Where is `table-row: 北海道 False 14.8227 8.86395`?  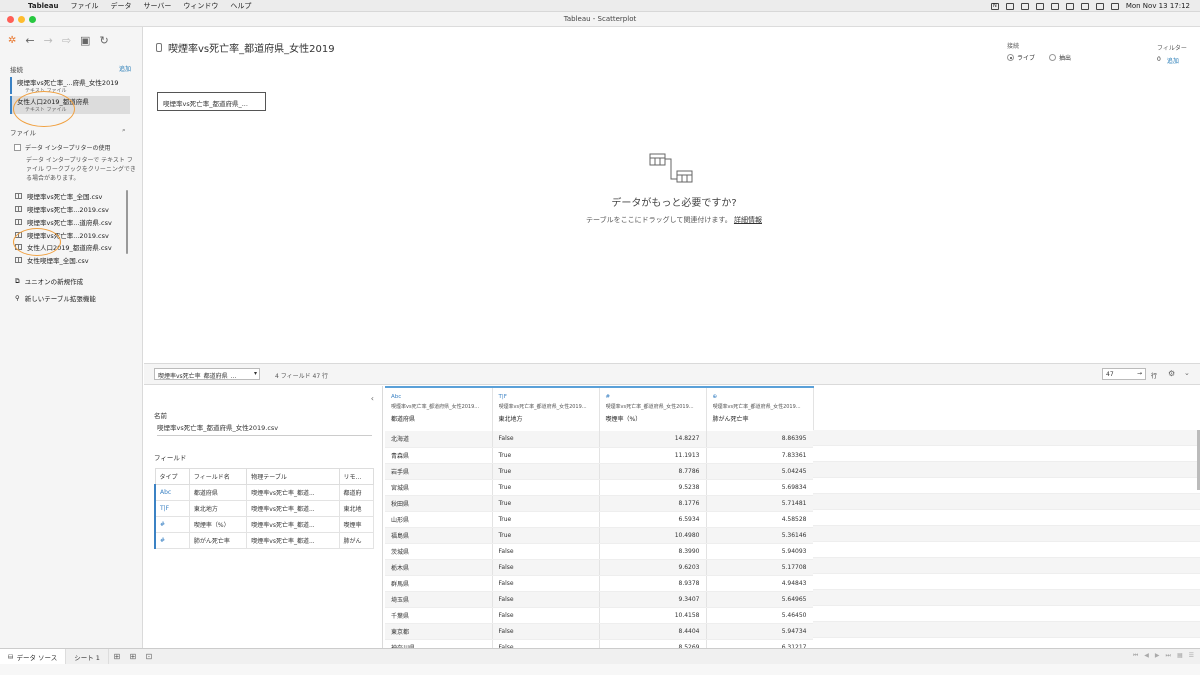 table-row: 北海道 False 14.8227 8.86395 is located at coordinates (599, 439).